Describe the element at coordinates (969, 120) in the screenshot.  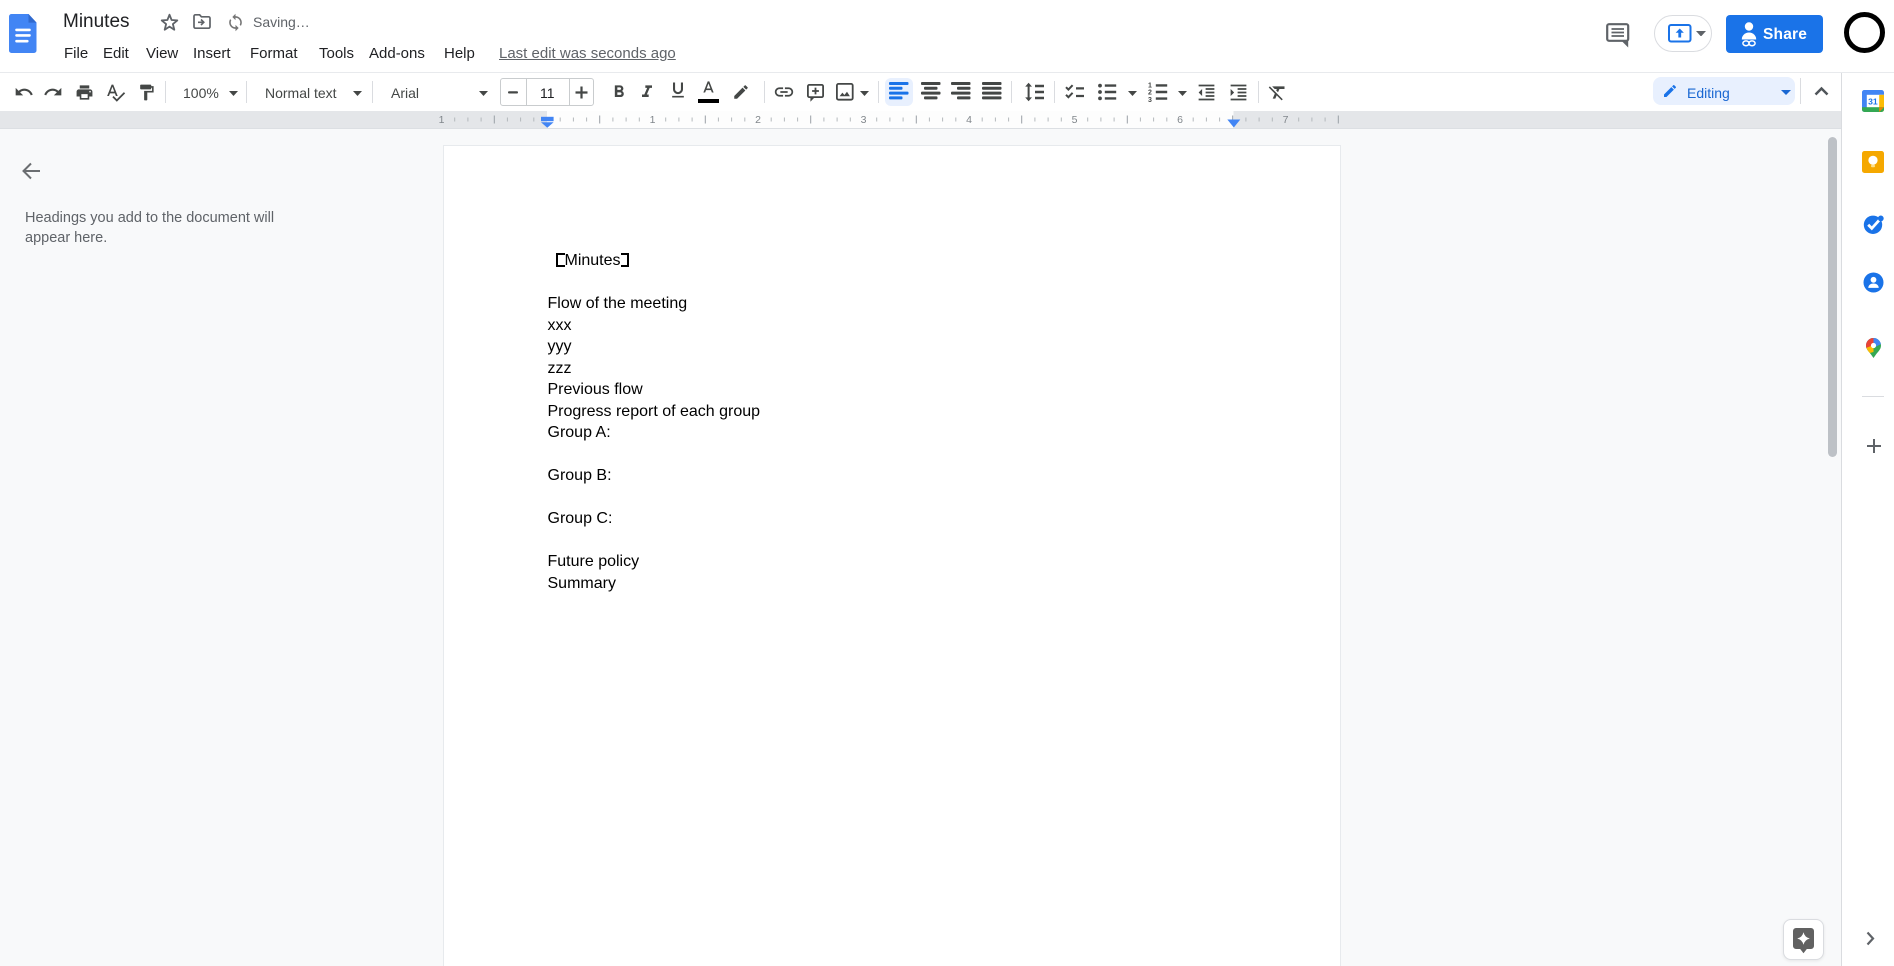
I see `svg-text: 4` at that location.